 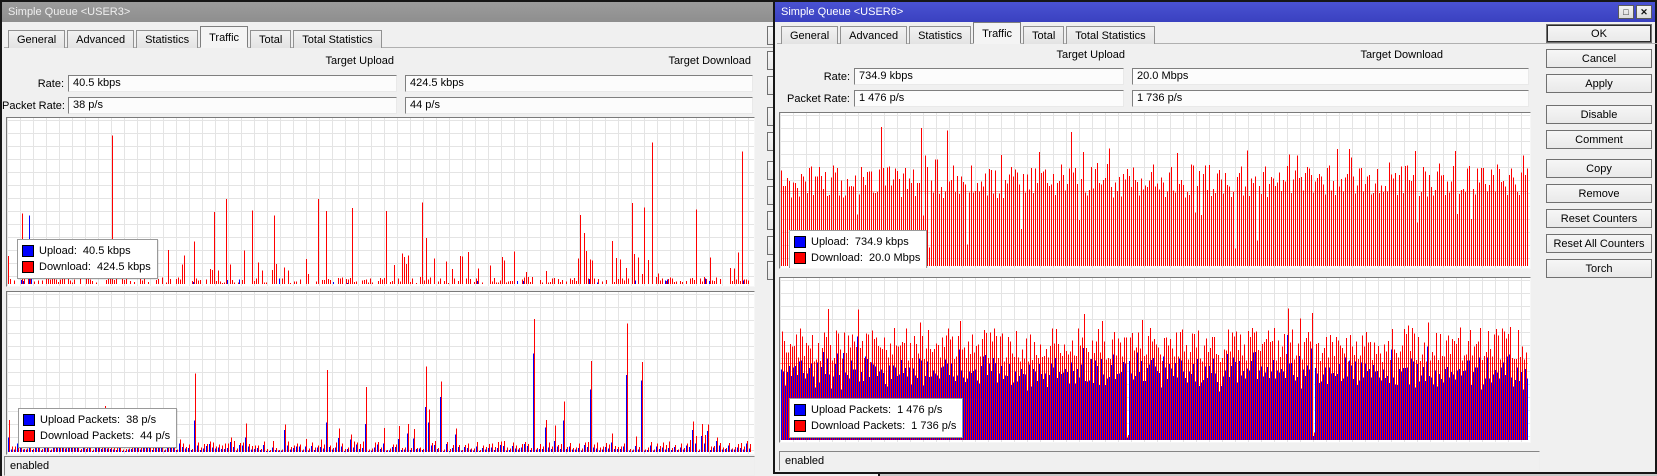 I want to click on rate-graph-legend: Upload: 734.9 kbps Download: 20.0 Mbps, so click(x=858, y=249).